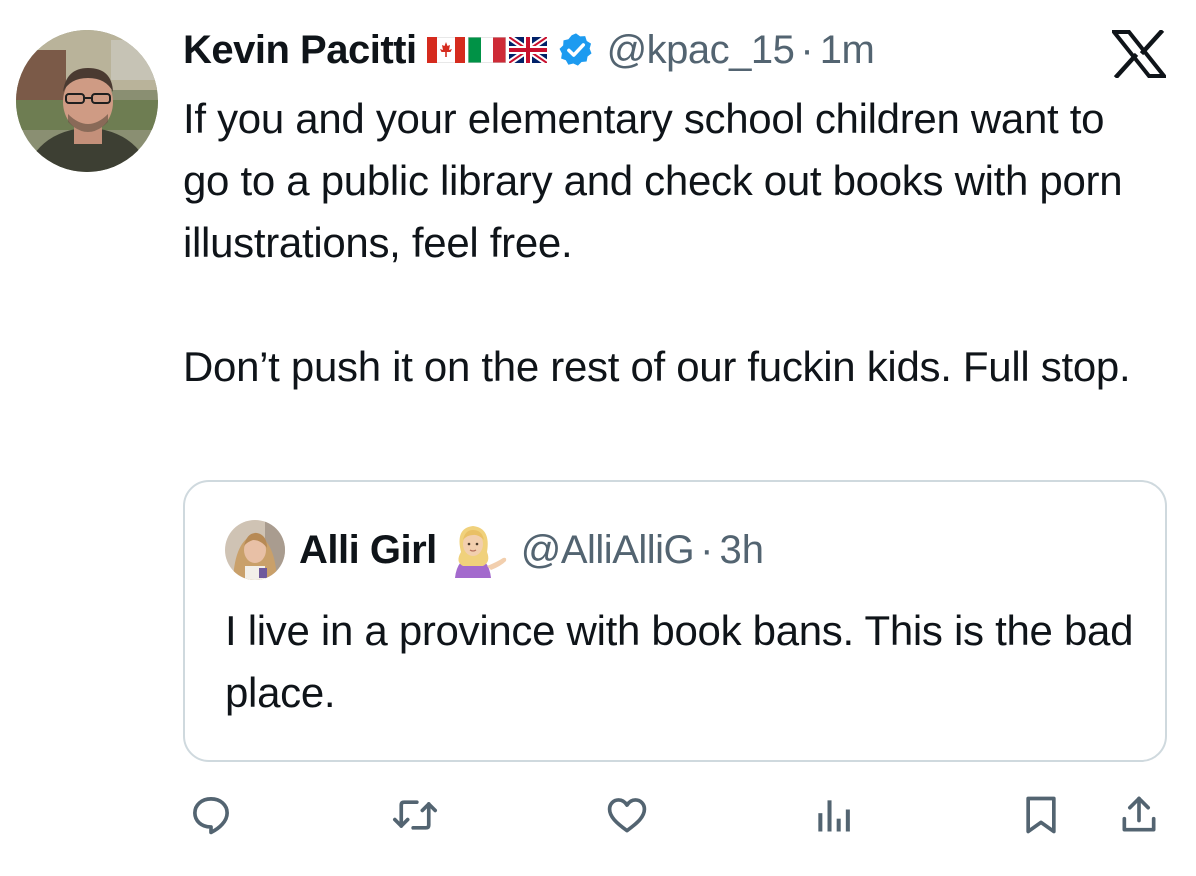 The image size is (1196, 876). Describe the element at coordinates (480, 552) in the screenshot. I see `person-tipping-hand-icon` at that location.